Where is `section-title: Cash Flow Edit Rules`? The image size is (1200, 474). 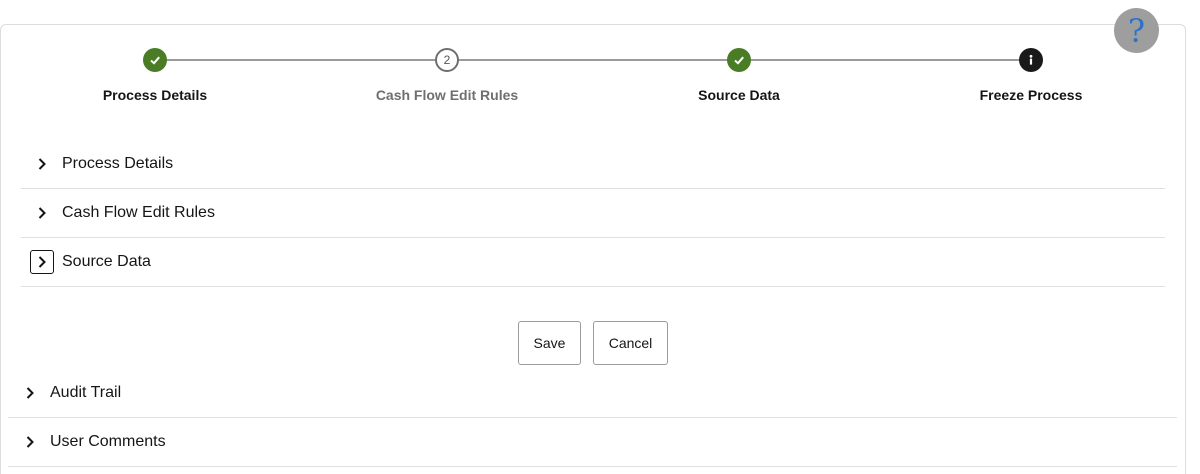 section-title: Cash Flow Edit Rules is located at coordinates (138, 212).